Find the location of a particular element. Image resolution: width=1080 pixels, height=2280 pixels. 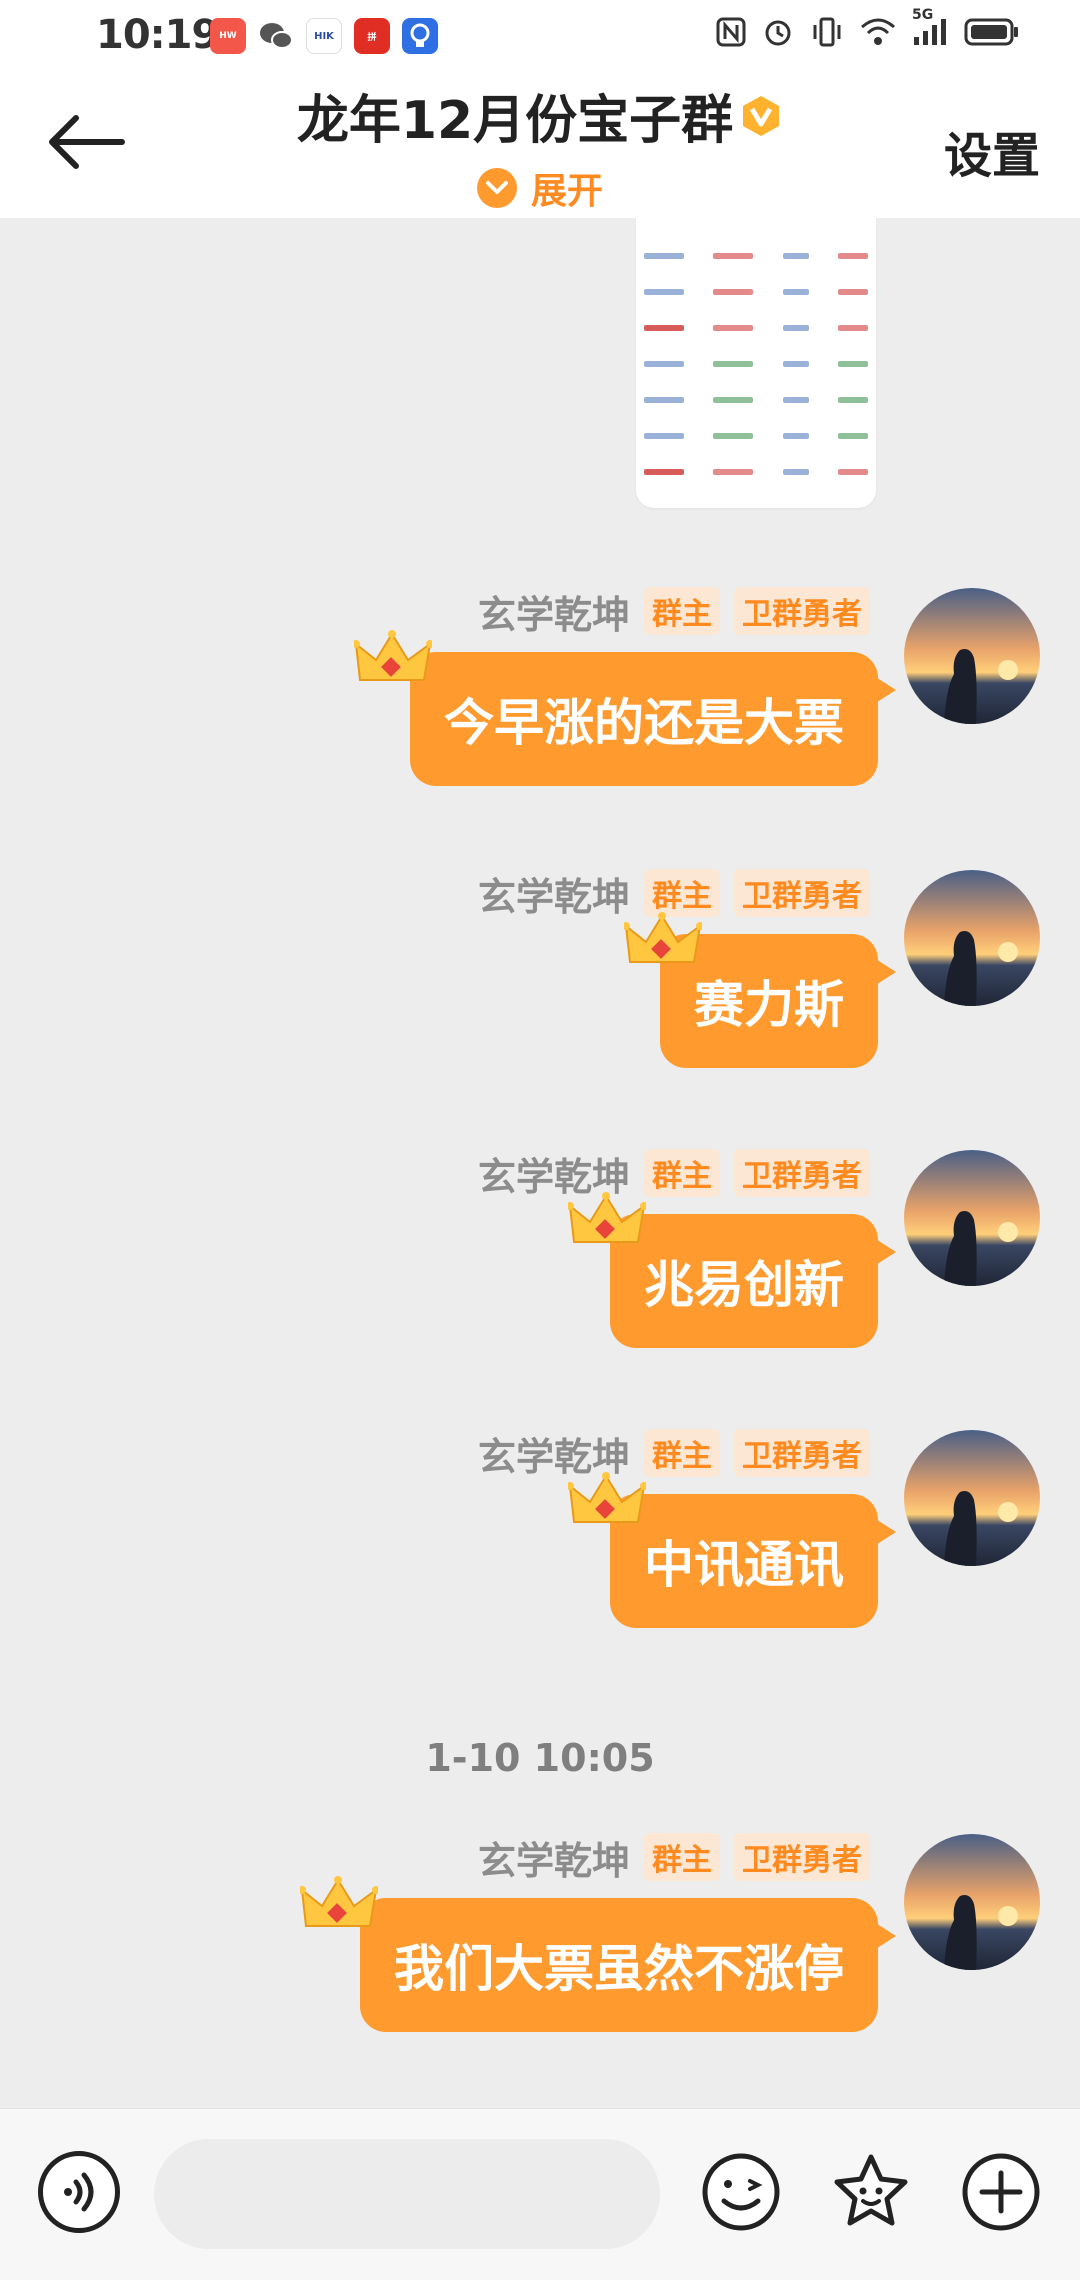

expand-button: 展开 is located at coordinates (540, 188).